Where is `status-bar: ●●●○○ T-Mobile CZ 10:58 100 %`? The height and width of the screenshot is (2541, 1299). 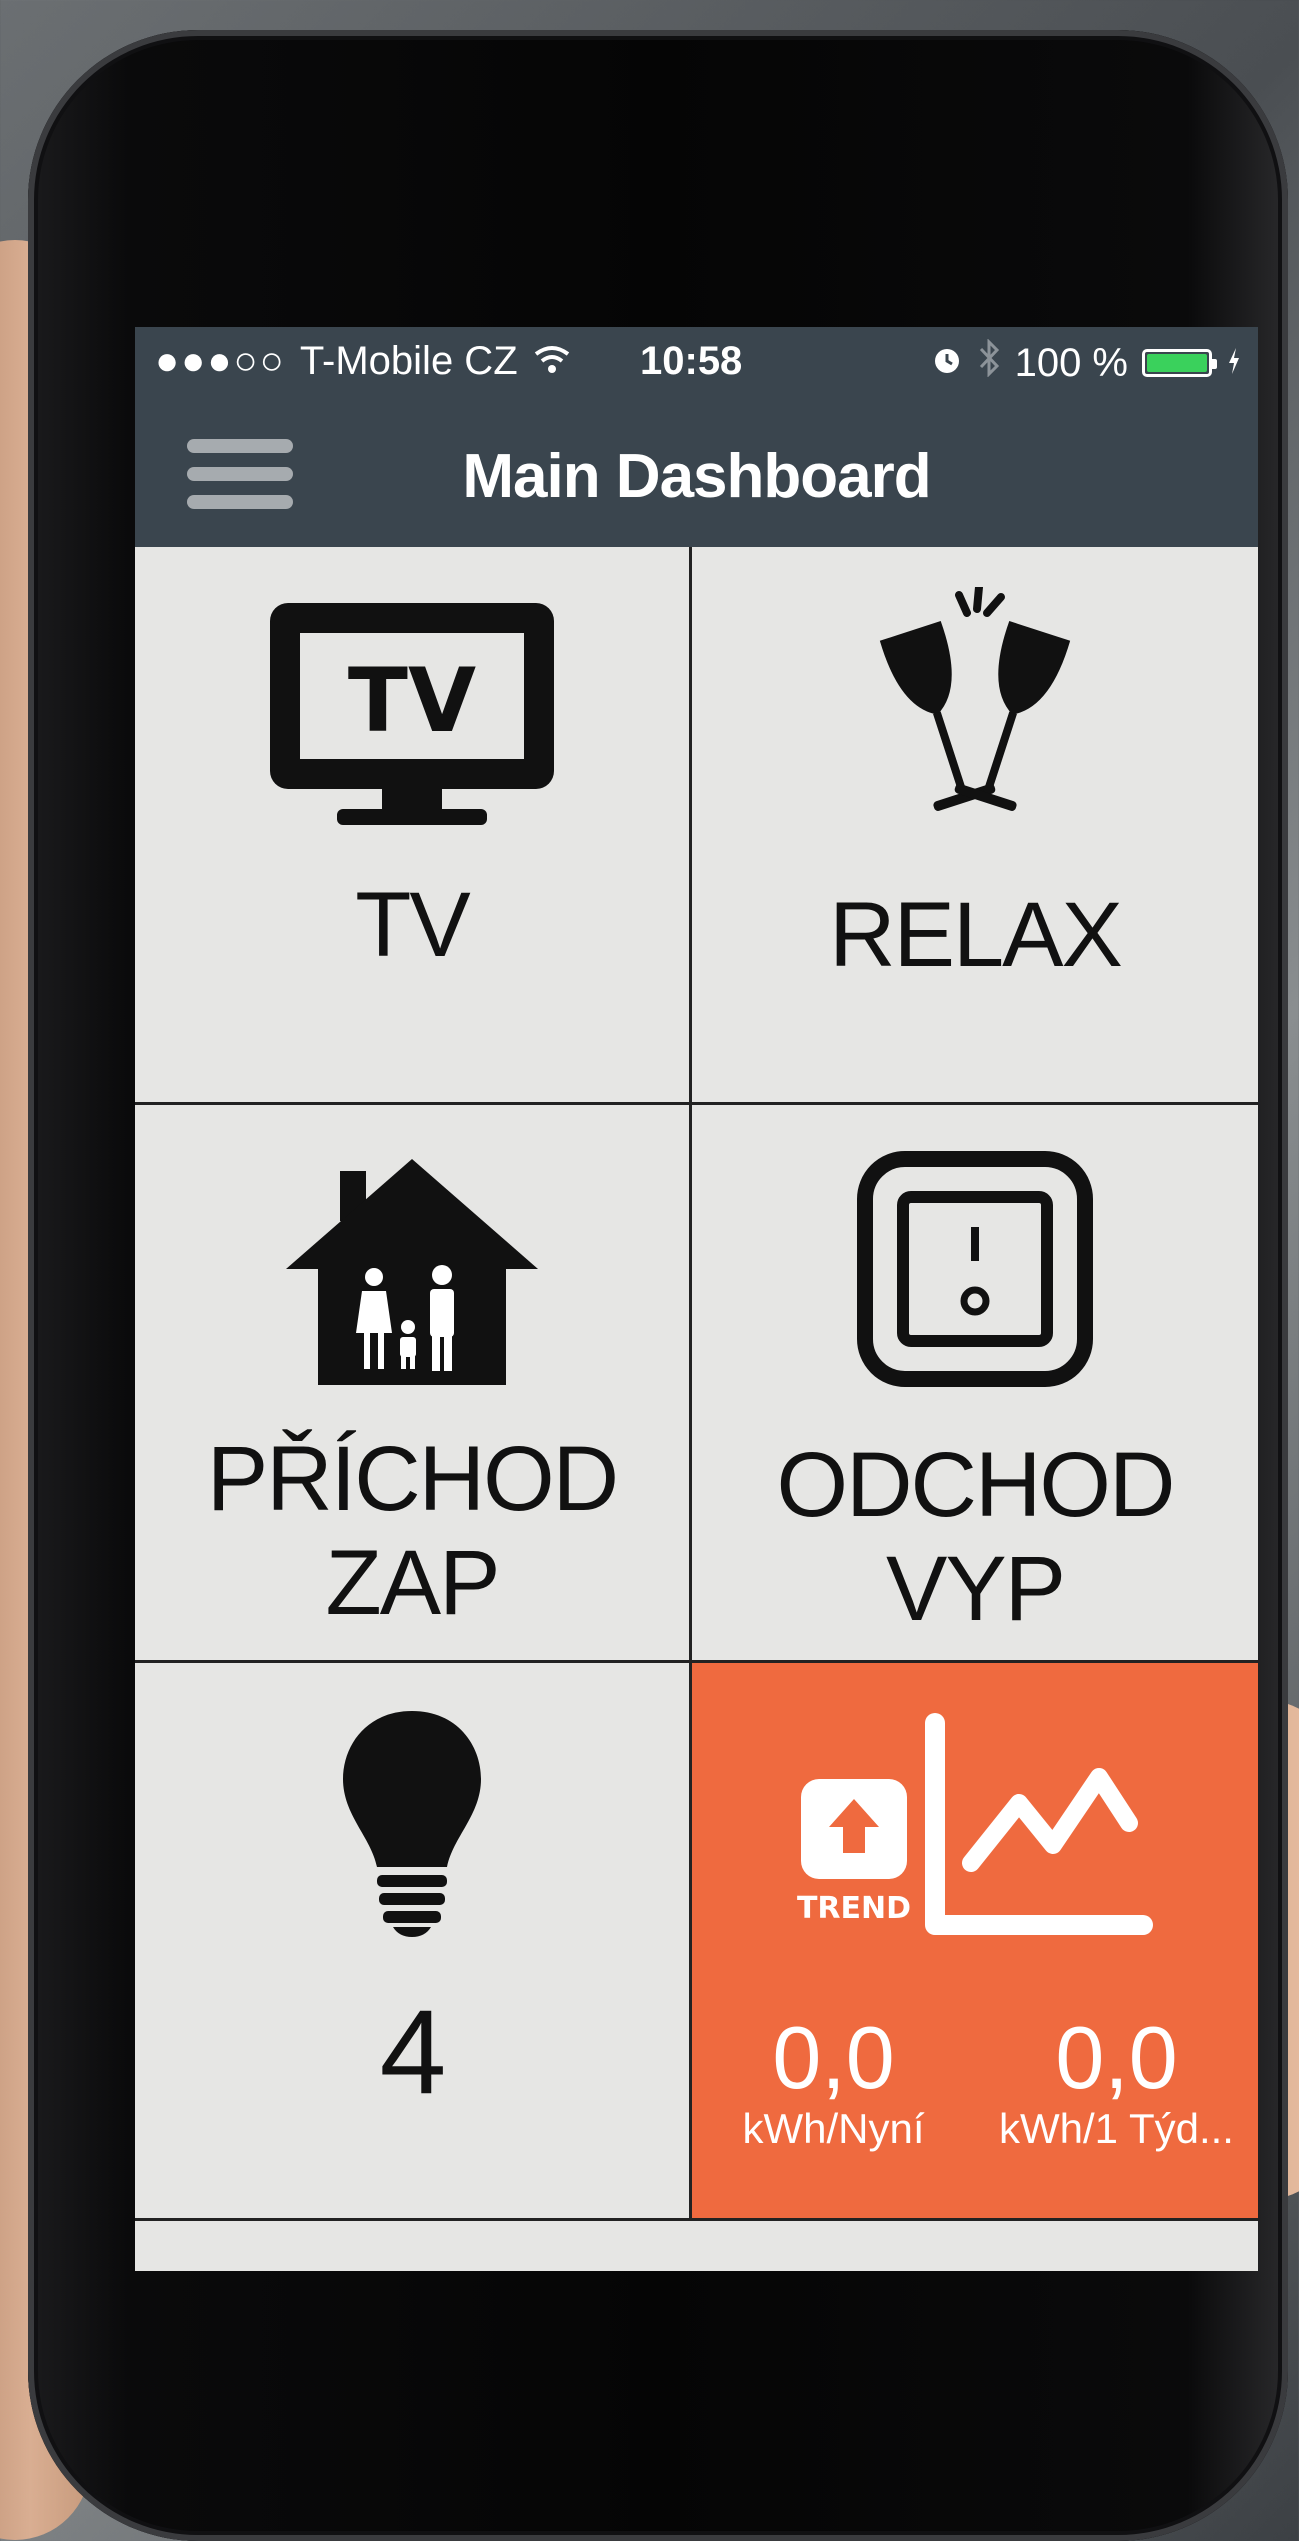
status-bar: ●●●○○ T-Mobile CZ 10:58 100 % is located at coordinates (696, 362).